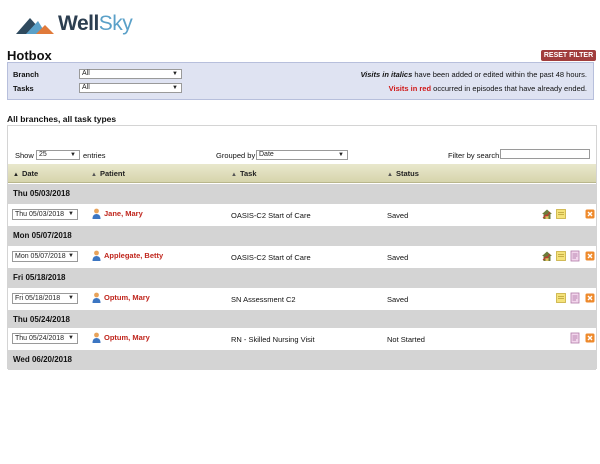 This screenshot has width=600, height=464. What do you see at coordinates (45, 298) in the screenshot?
I see `row-date-select: Fri 05/18/2018 ▼` at bounding box center [45, 298].